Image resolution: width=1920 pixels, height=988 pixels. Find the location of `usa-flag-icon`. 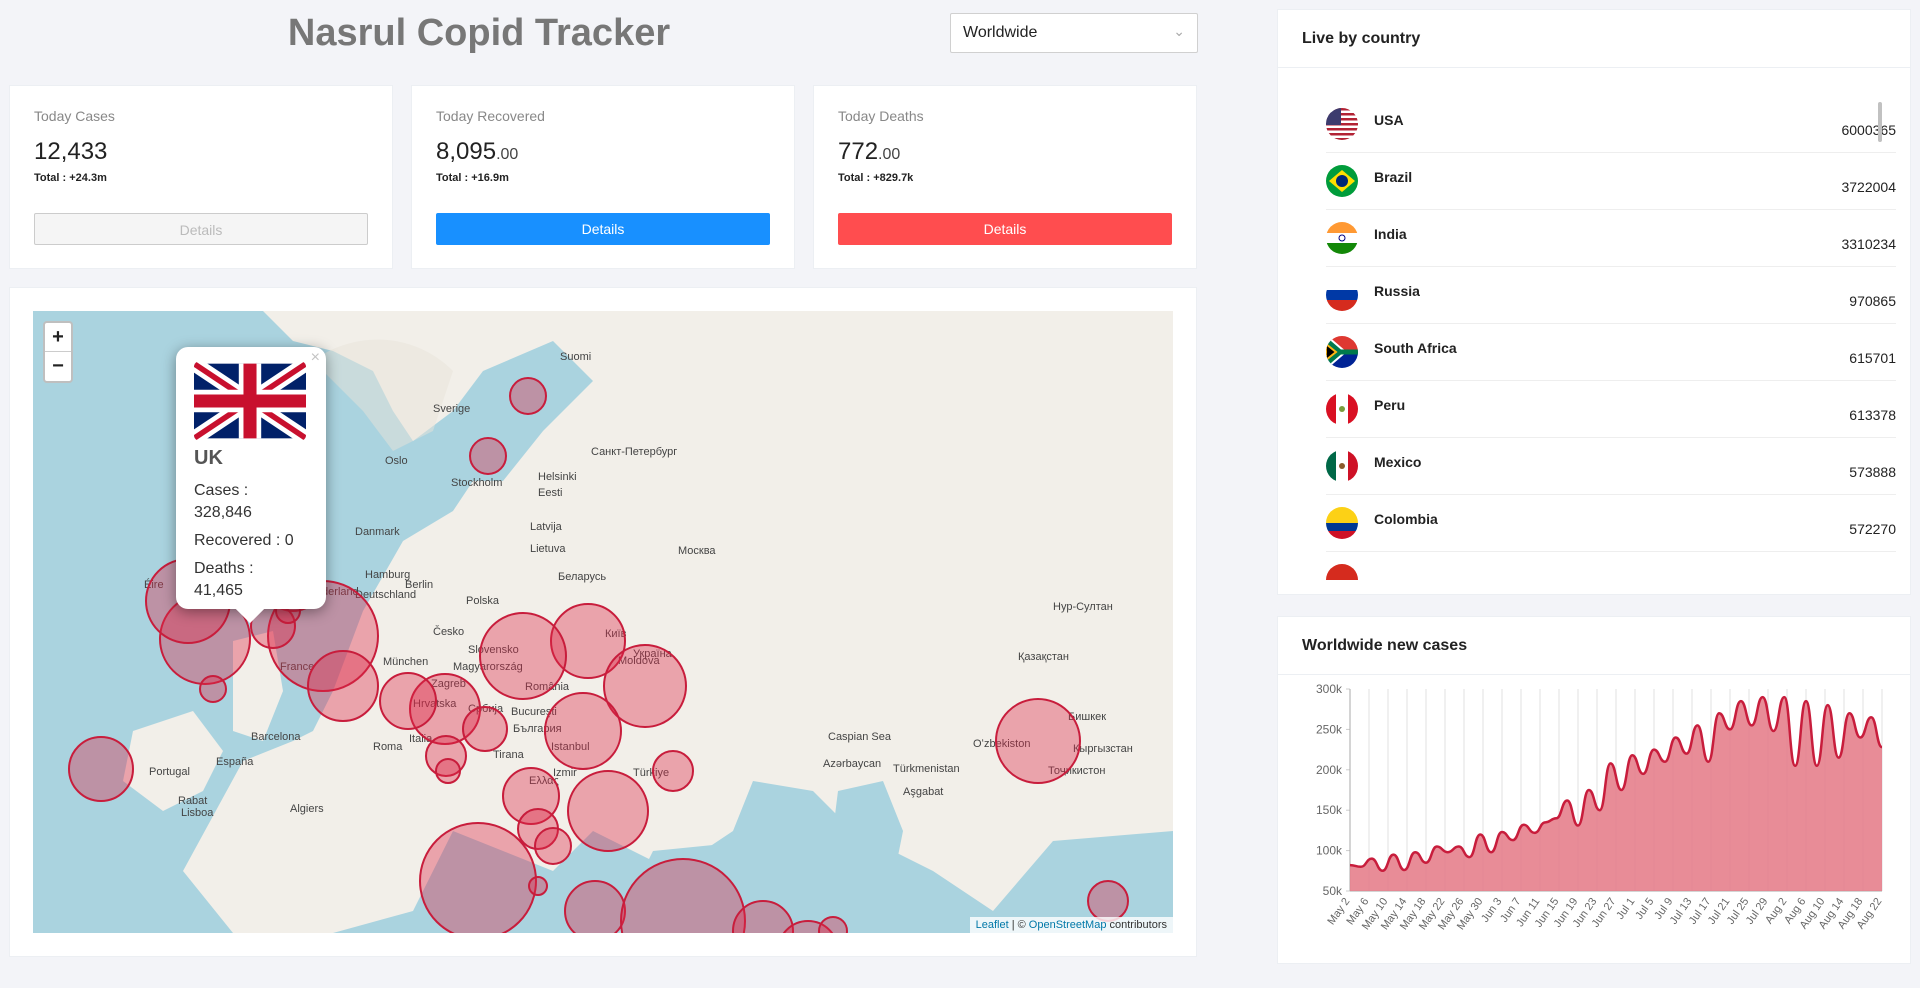

usa-flag-icon is located at coordinates (1342, 124).